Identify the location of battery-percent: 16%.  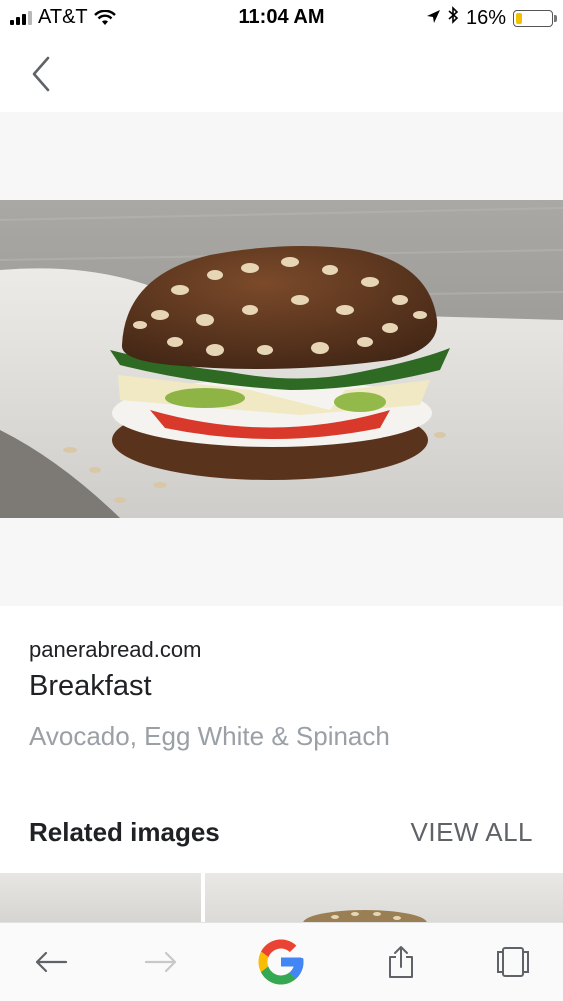
(485, 17).